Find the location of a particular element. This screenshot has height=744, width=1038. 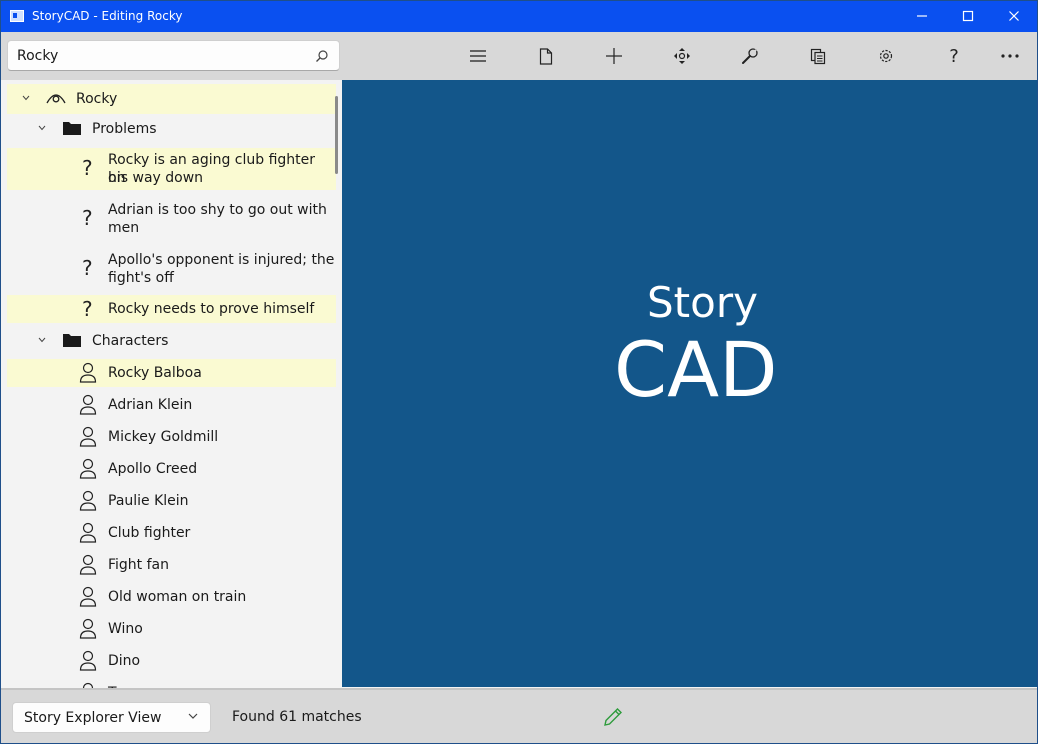

tree-node-character: Club fighter is located at coordinates (171, 533).